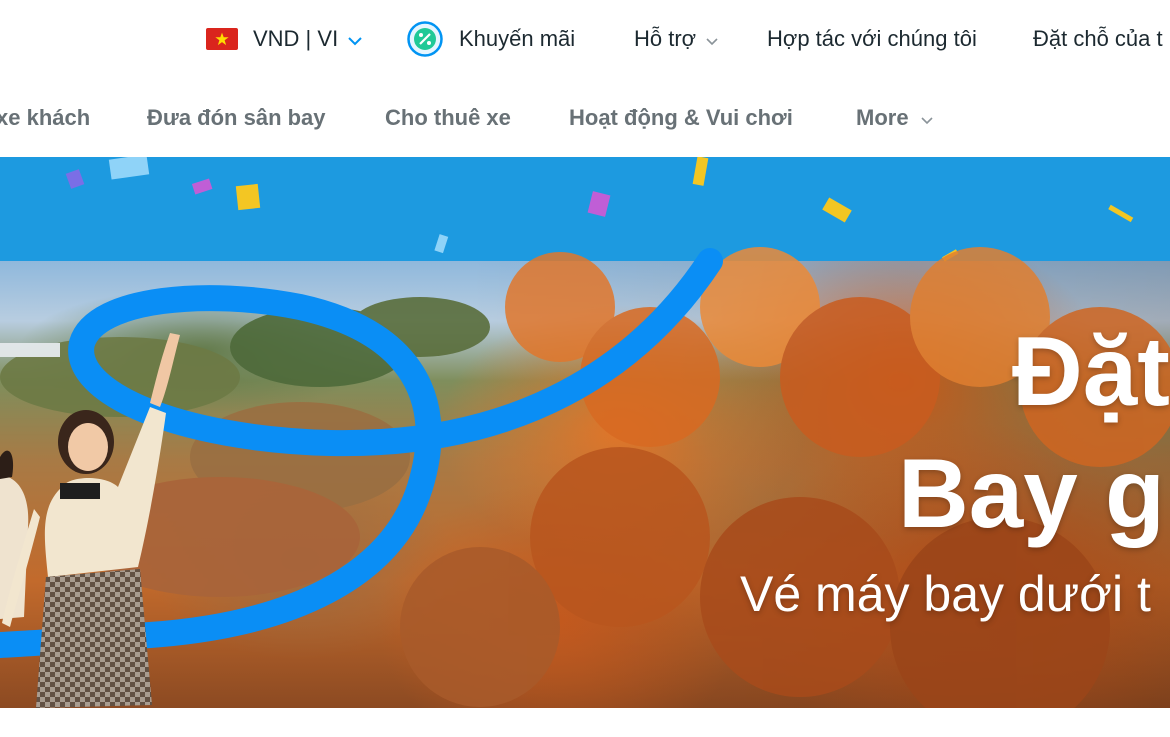  I want to click on my-bookings-link: Đặt chỗ của t, so click(1098, 39).